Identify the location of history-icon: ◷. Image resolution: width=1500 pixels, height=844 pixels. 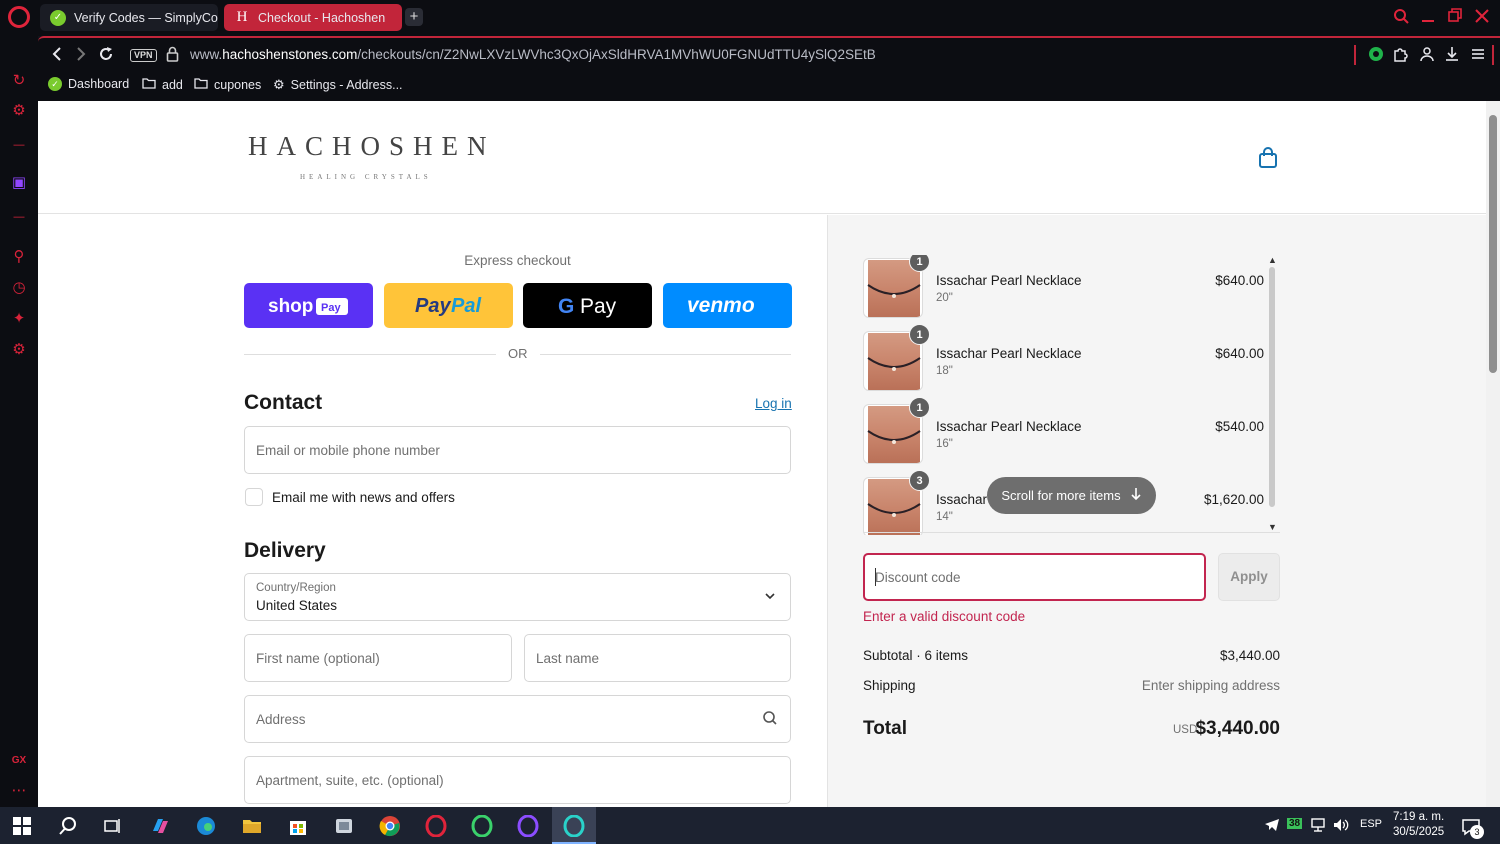
(19, 288).